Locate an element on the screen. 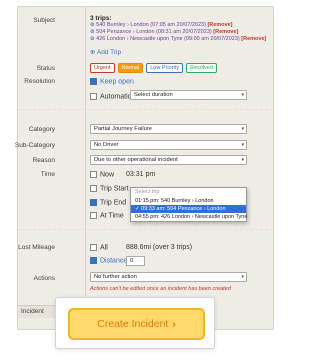 This screenshot has height=362, width=320. time-label: Time is located at coordinates (47, 174).